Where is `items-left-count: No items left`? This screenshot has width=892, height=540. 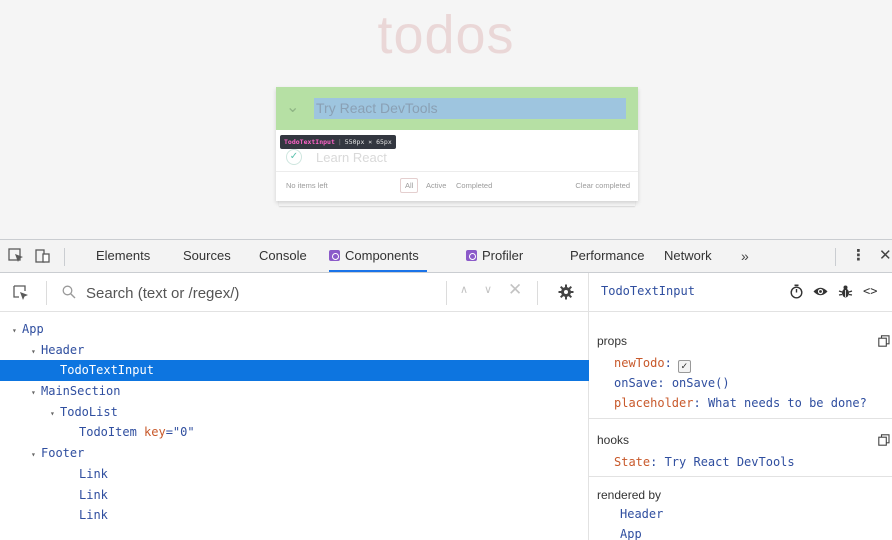
items-left-count: No items left is located at coordinates (307, 185).